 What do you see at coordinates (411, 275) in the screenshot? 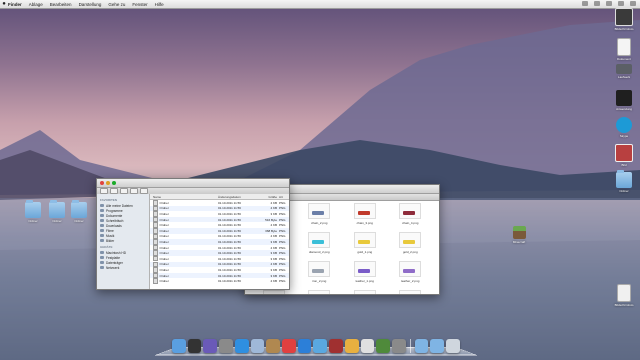
I see `file-icon-item: leather_2.png` at bounding box center [411, 275].